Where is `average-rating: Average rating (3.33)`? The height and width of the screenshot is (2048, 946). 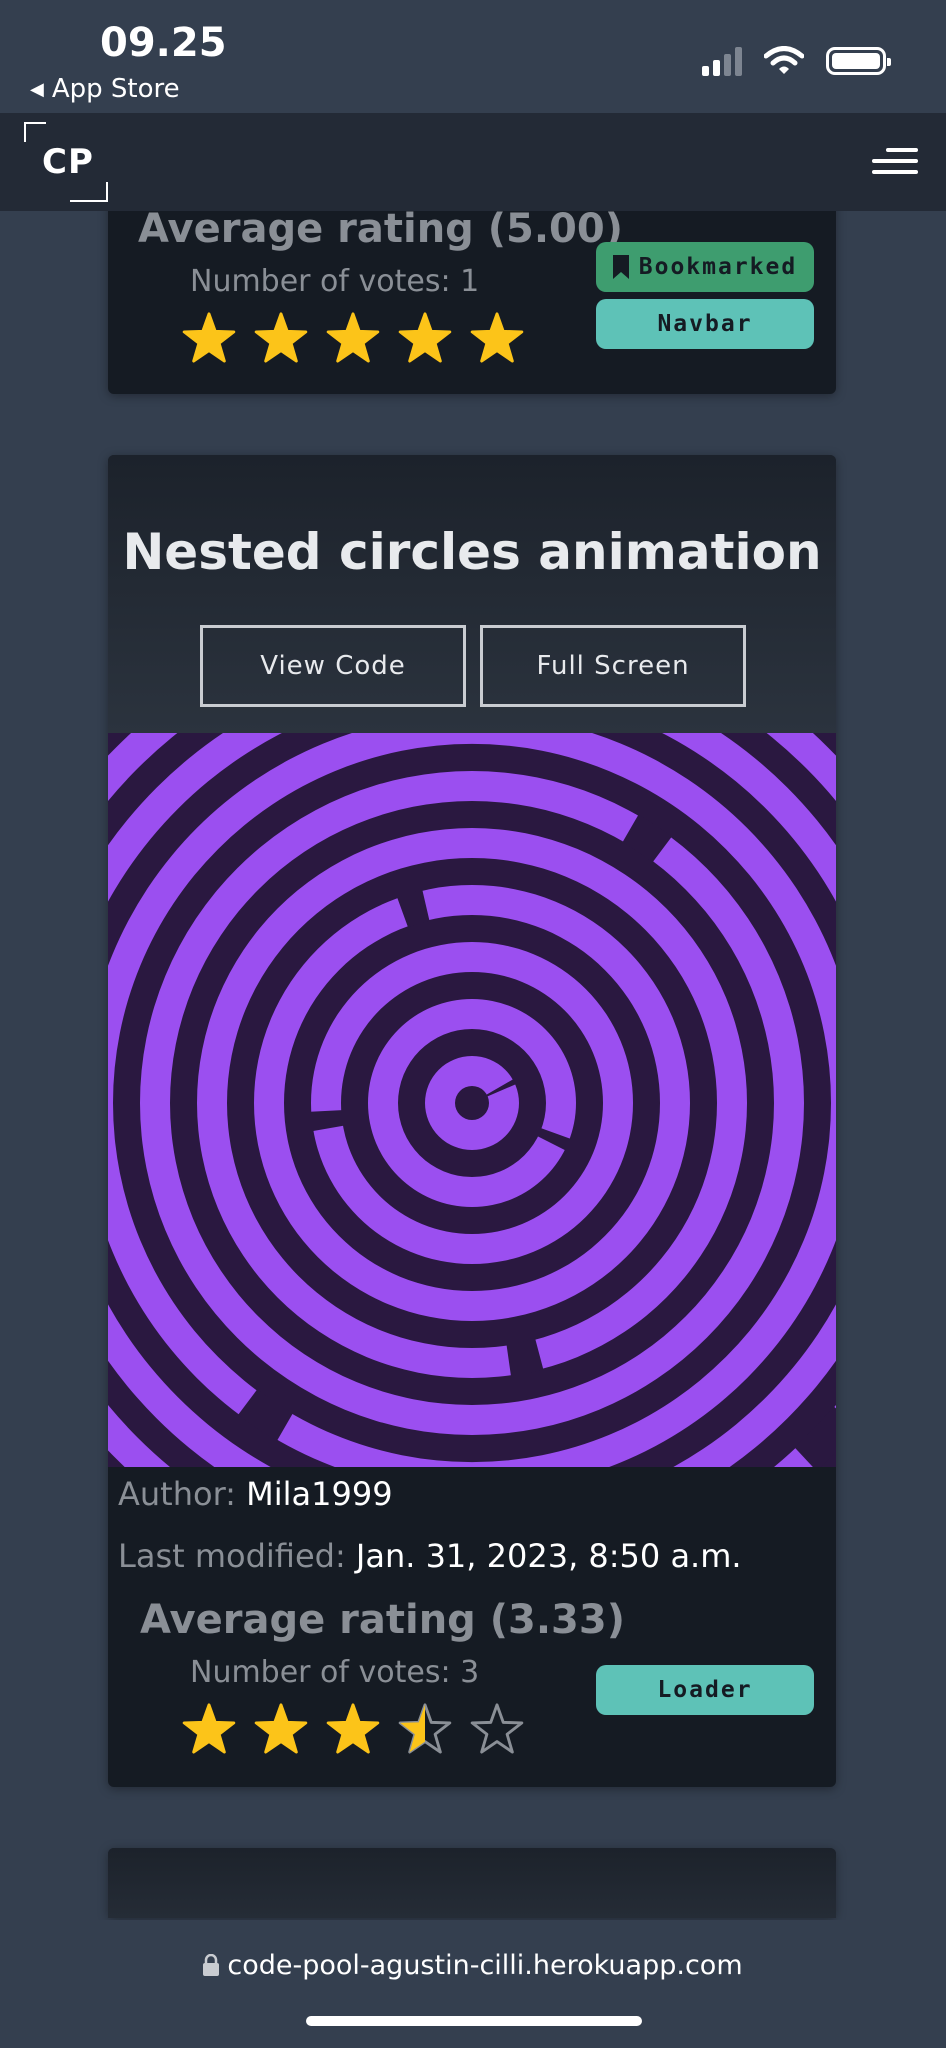
average-rating: Average rating (3.33) is located at coordinates (382, 1620).